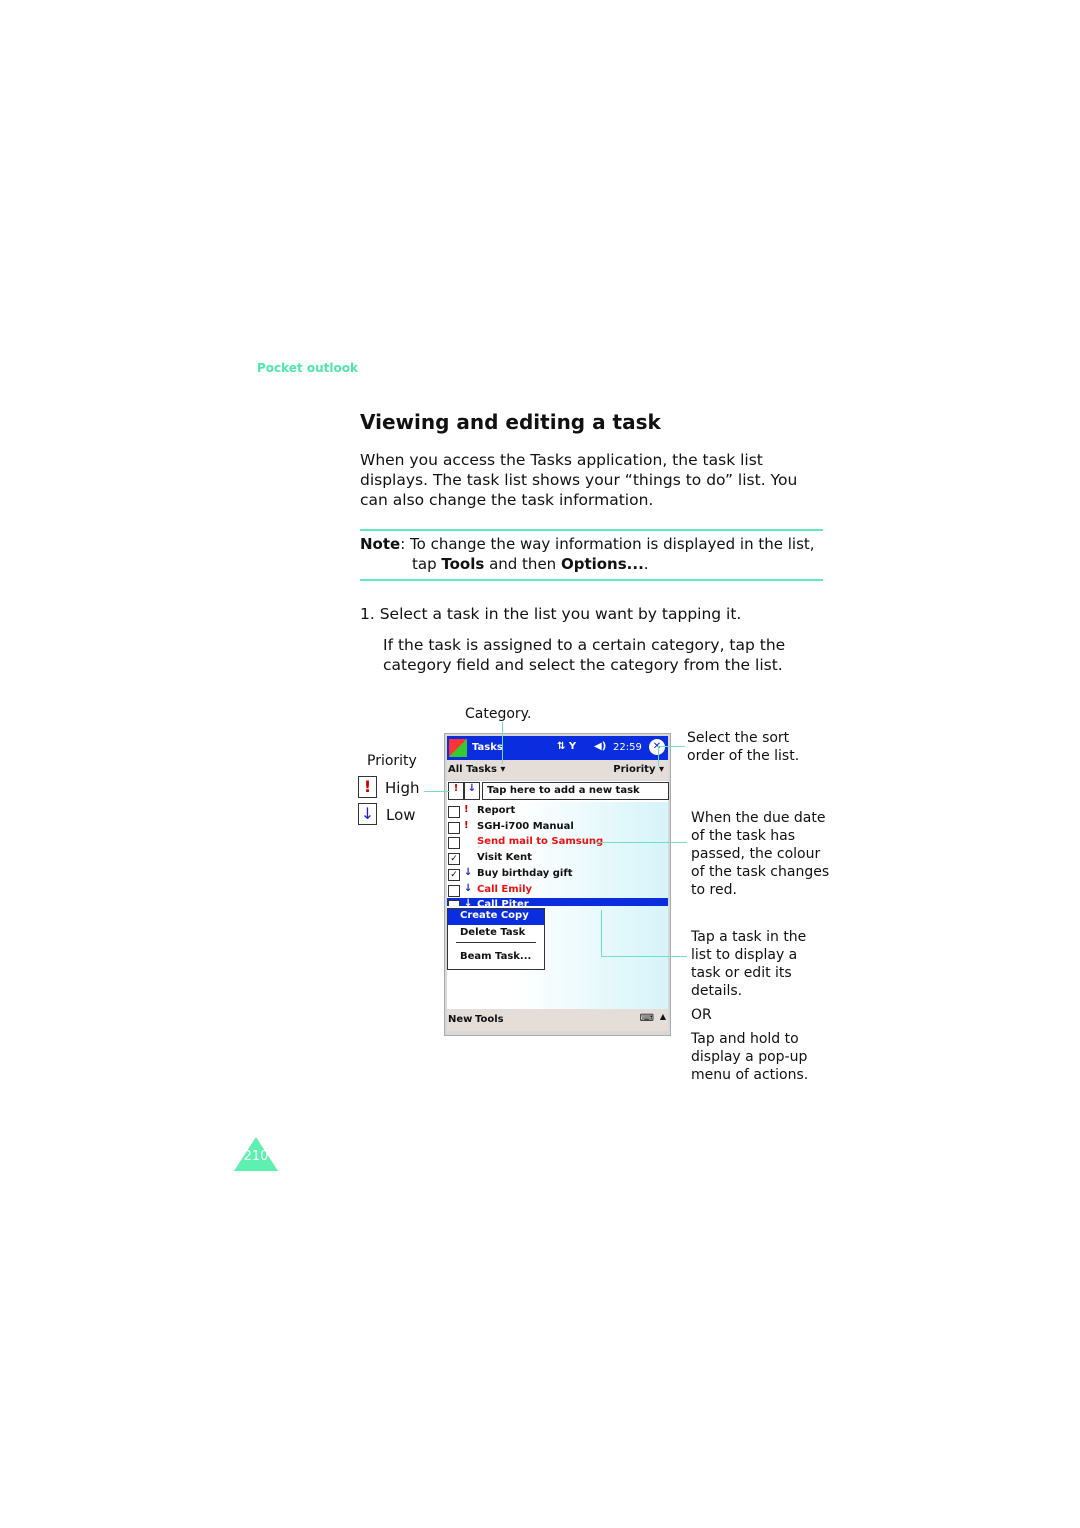 The height and width of the screenshot is (1528, 1080). I want to click on task-row: ! SGH-i700 Manual, so click(557, 827).